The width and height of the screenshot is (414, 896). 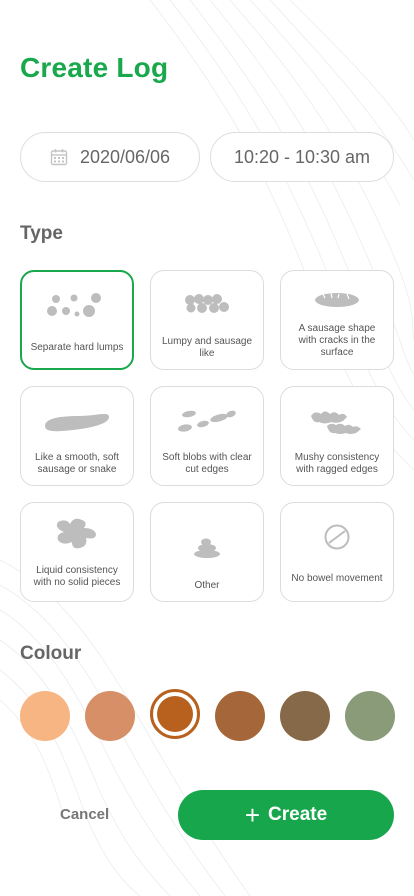 I want to click on page-title: Create Log, so click(x=94, y=67).